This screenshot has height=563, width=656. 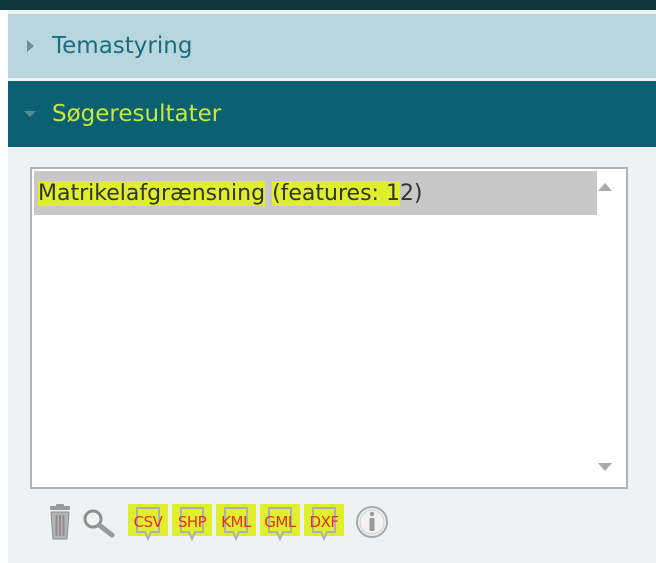 What do you see at coordinates (60, 522) in the screenshot?
I see `trash-icon` at bounding box center [60, 522].